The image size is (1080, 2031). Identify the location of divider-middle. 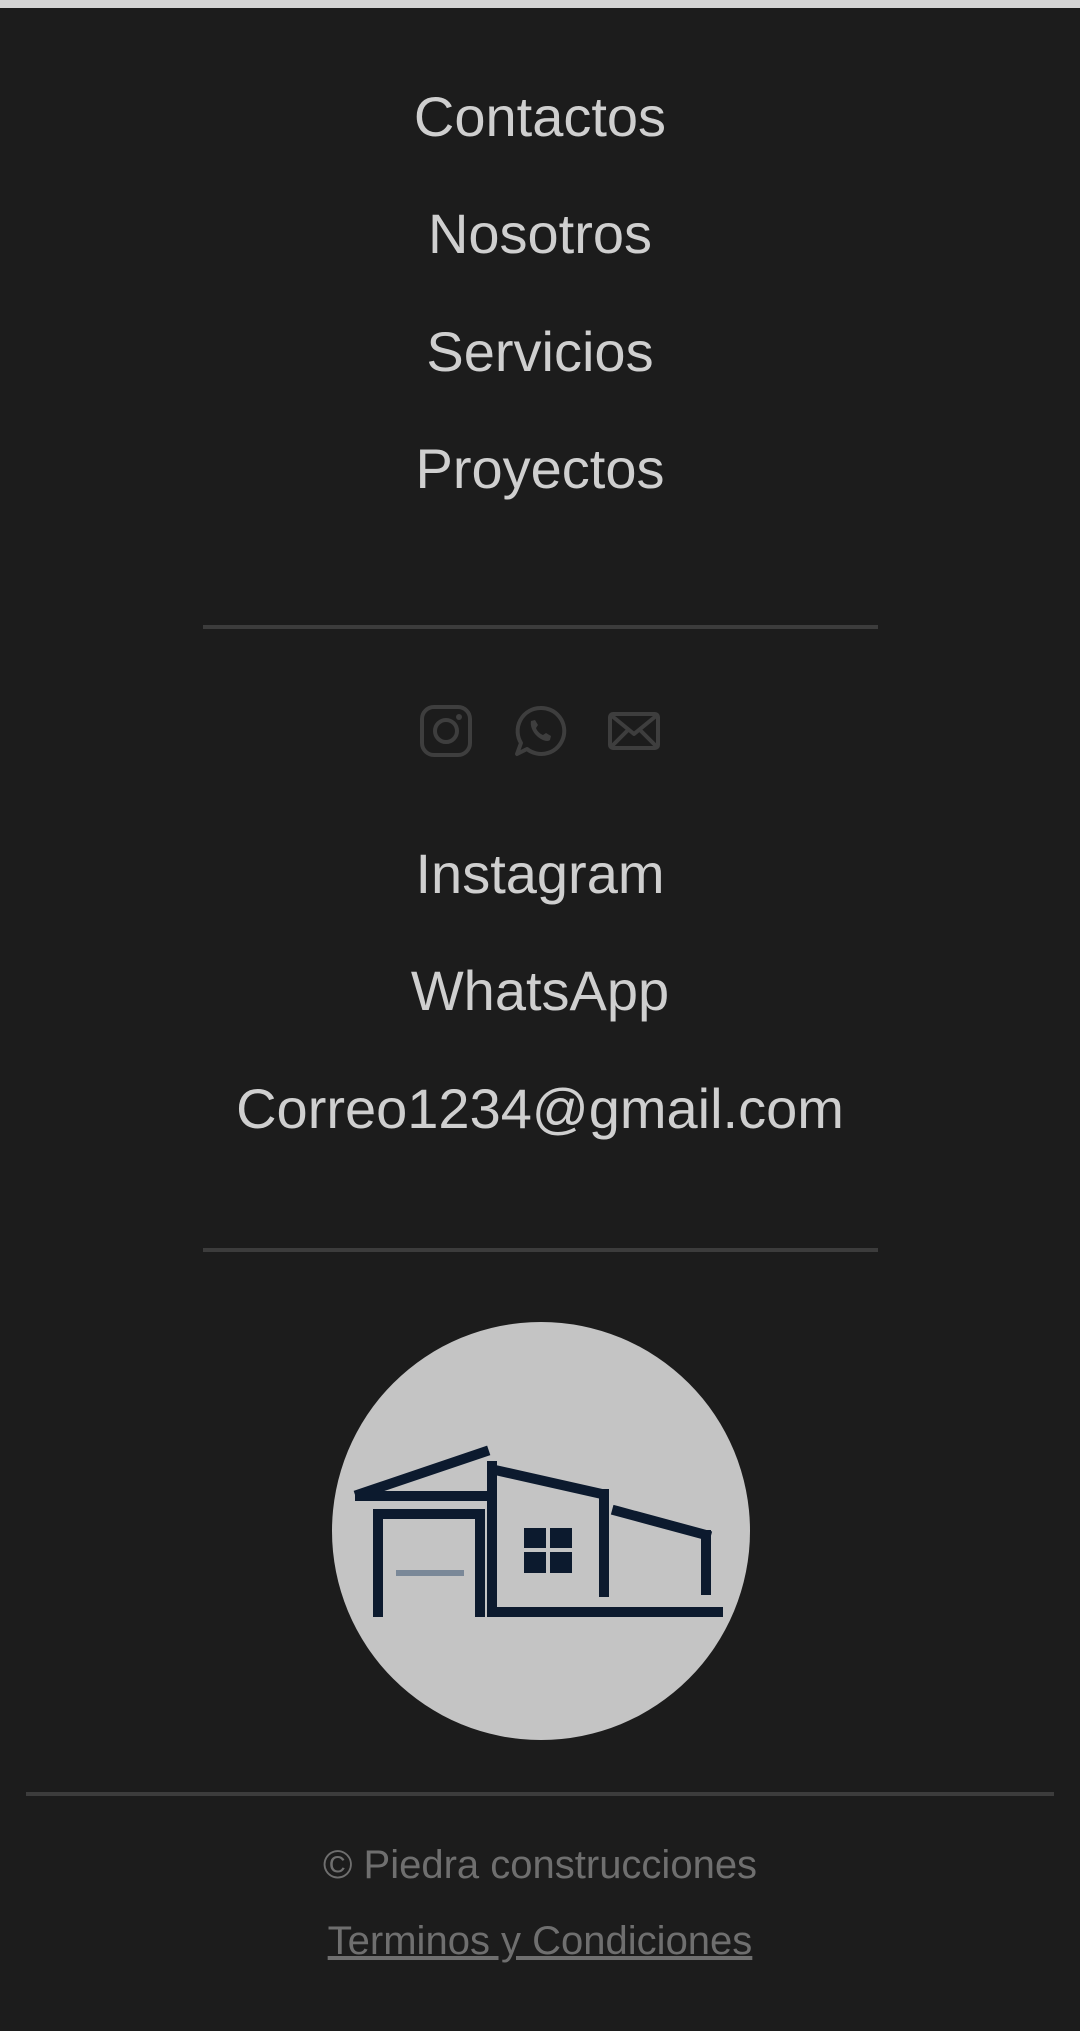
(540, 1250).